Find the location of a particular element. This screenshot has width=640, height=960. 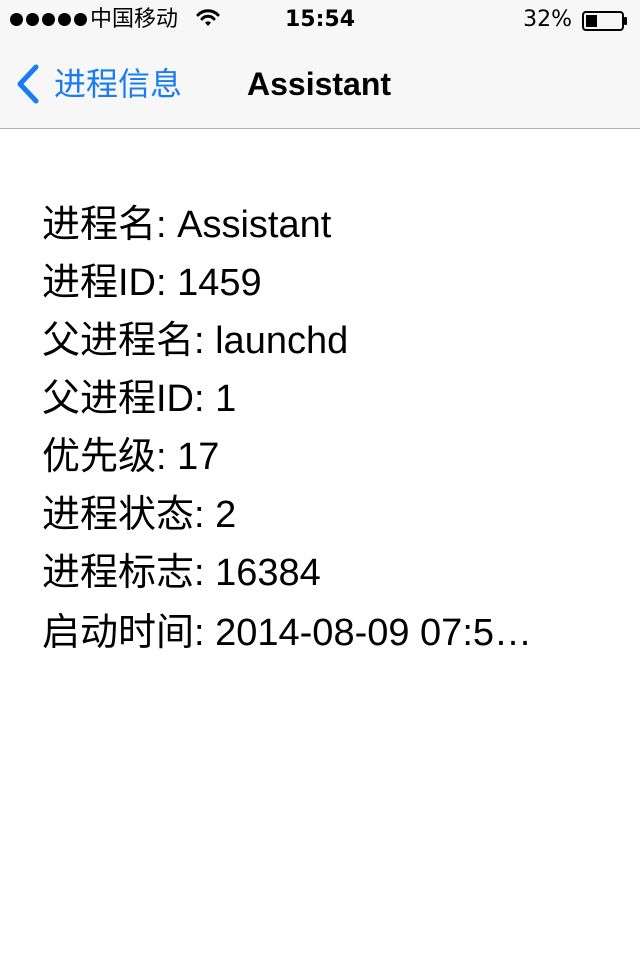

back-button-label: 进程信息 is located at coordinates (118, 84).